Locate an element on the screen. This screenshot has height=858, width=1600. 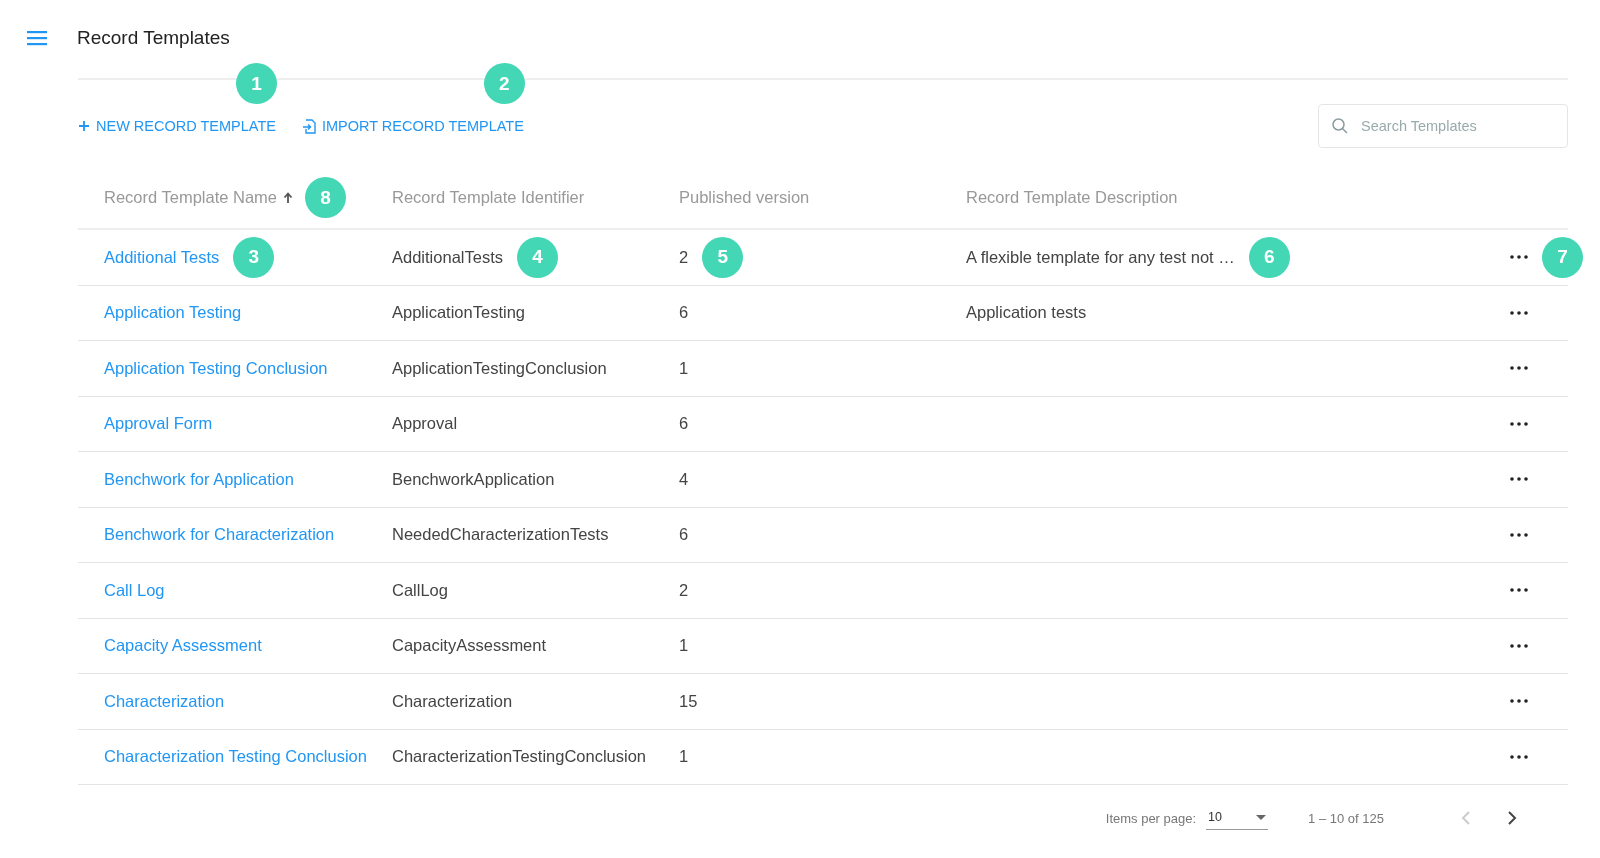
name-link: Benchwork for Application is located at coordinates (199, 479).